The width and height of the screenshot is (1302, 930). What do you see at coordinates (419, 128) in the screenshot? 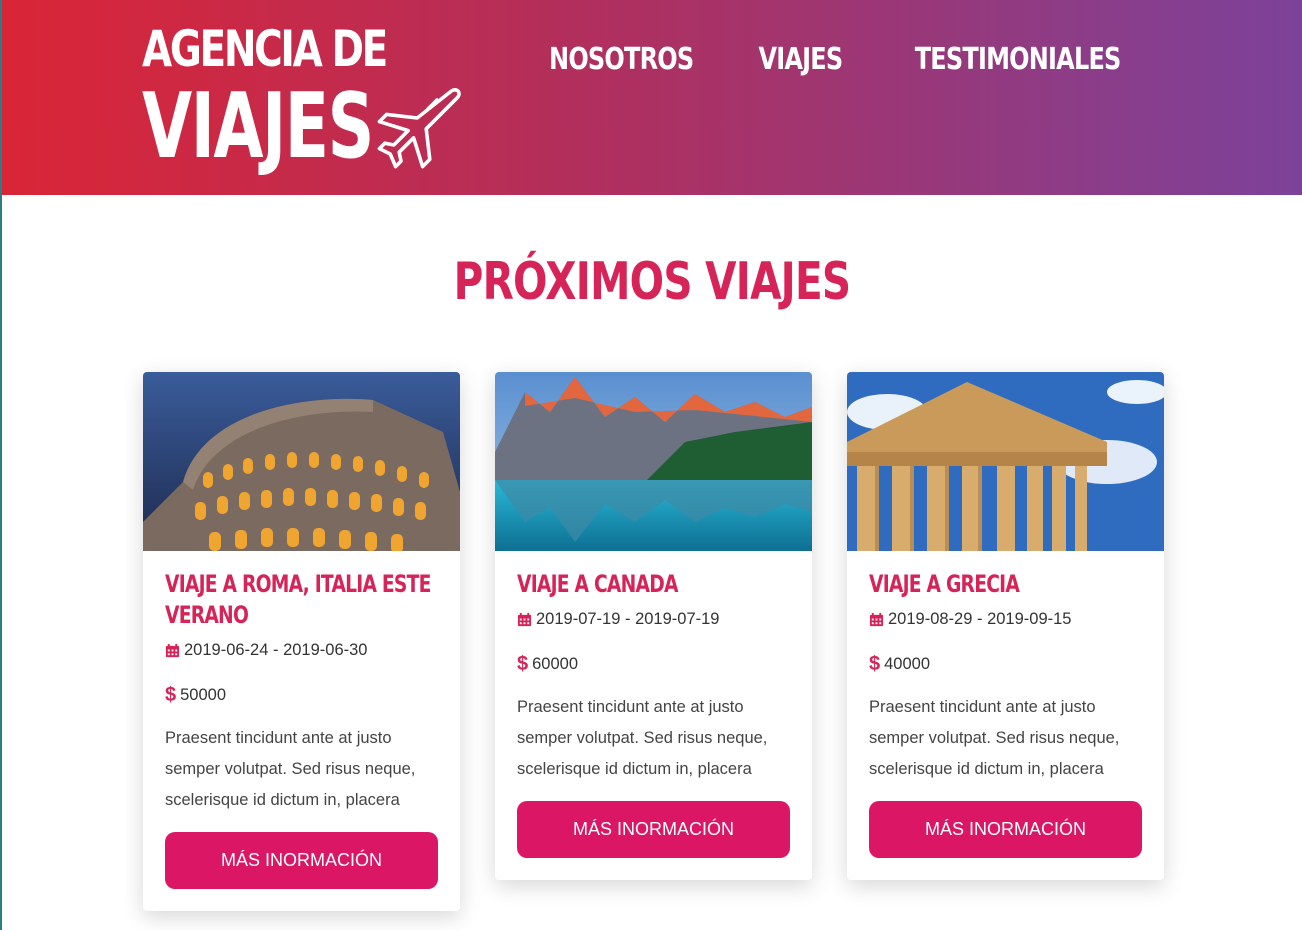
I see `plane-icon` at bounding box center [419, 128].